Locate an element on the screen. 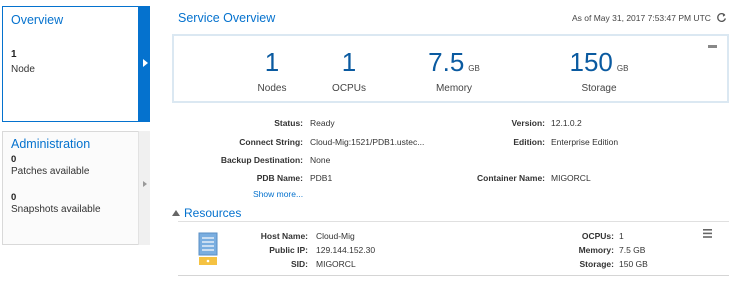  metric-ocpus: 1 OCPUs is located at coordinates (349, 71).